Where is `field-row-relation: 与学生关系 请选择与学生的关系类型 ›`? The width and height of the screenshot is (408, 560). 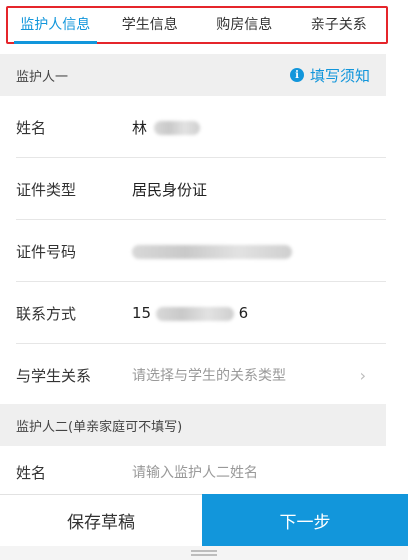 field-row-relation: 与学生关系 请选择与学生的关系类型 › is located at coordinates (193, 375).